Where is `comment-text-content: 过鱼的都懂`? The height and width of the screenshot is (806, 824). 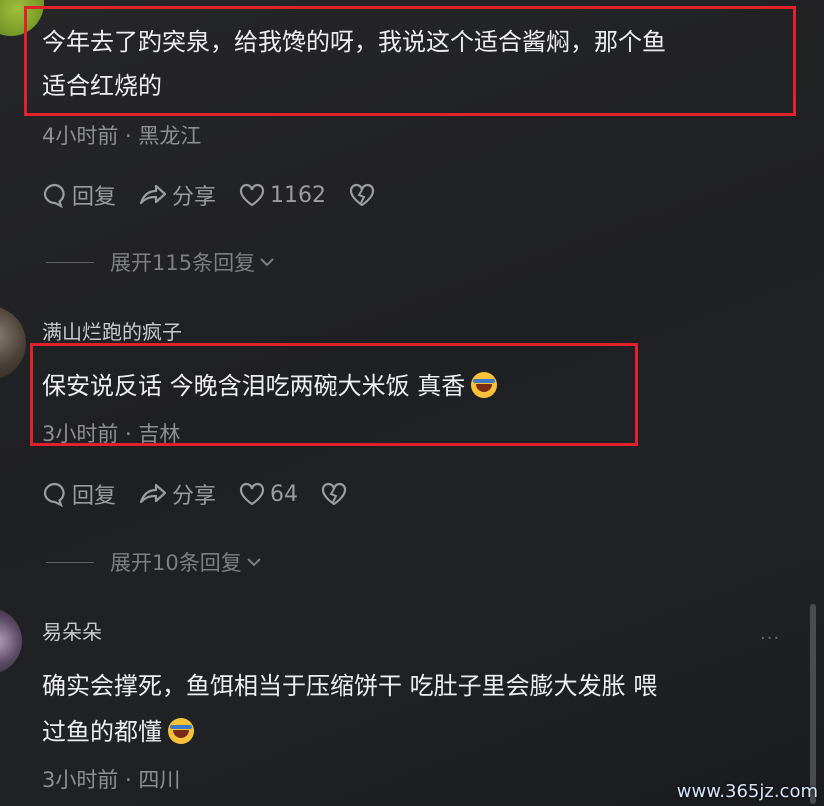
comment-text-content: 过鱼的都懂 is located at coordinates (102, 732).